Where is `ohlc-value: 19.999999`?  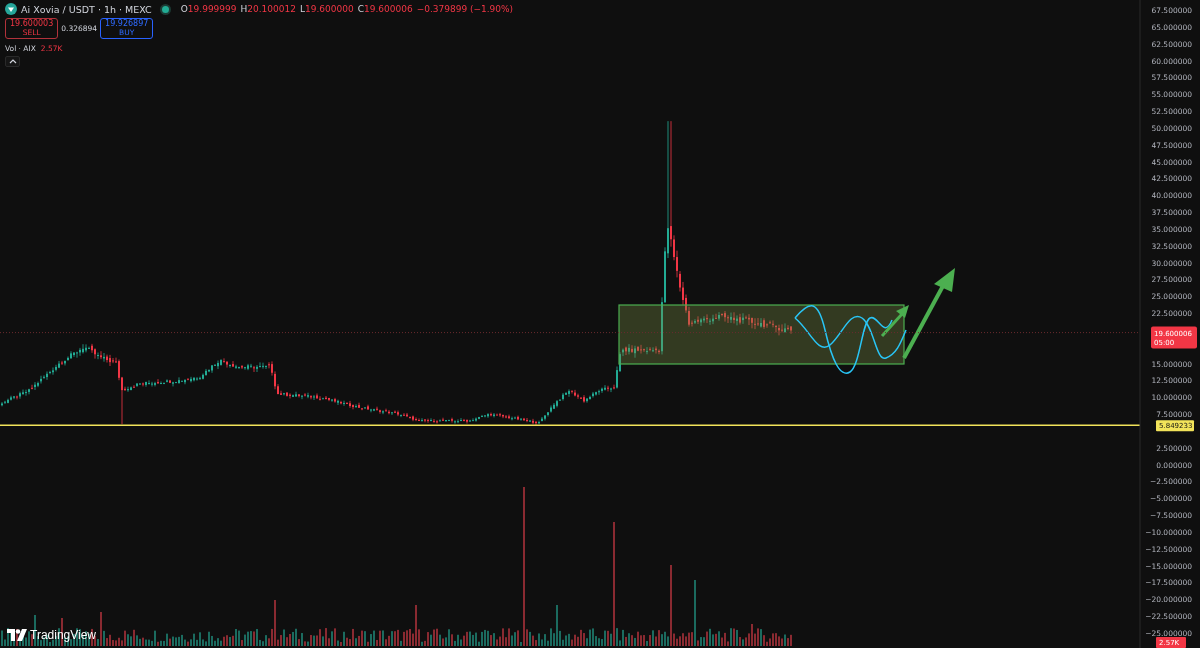
ohlc-value: 19.999999 is located at coordinates (212, 9).